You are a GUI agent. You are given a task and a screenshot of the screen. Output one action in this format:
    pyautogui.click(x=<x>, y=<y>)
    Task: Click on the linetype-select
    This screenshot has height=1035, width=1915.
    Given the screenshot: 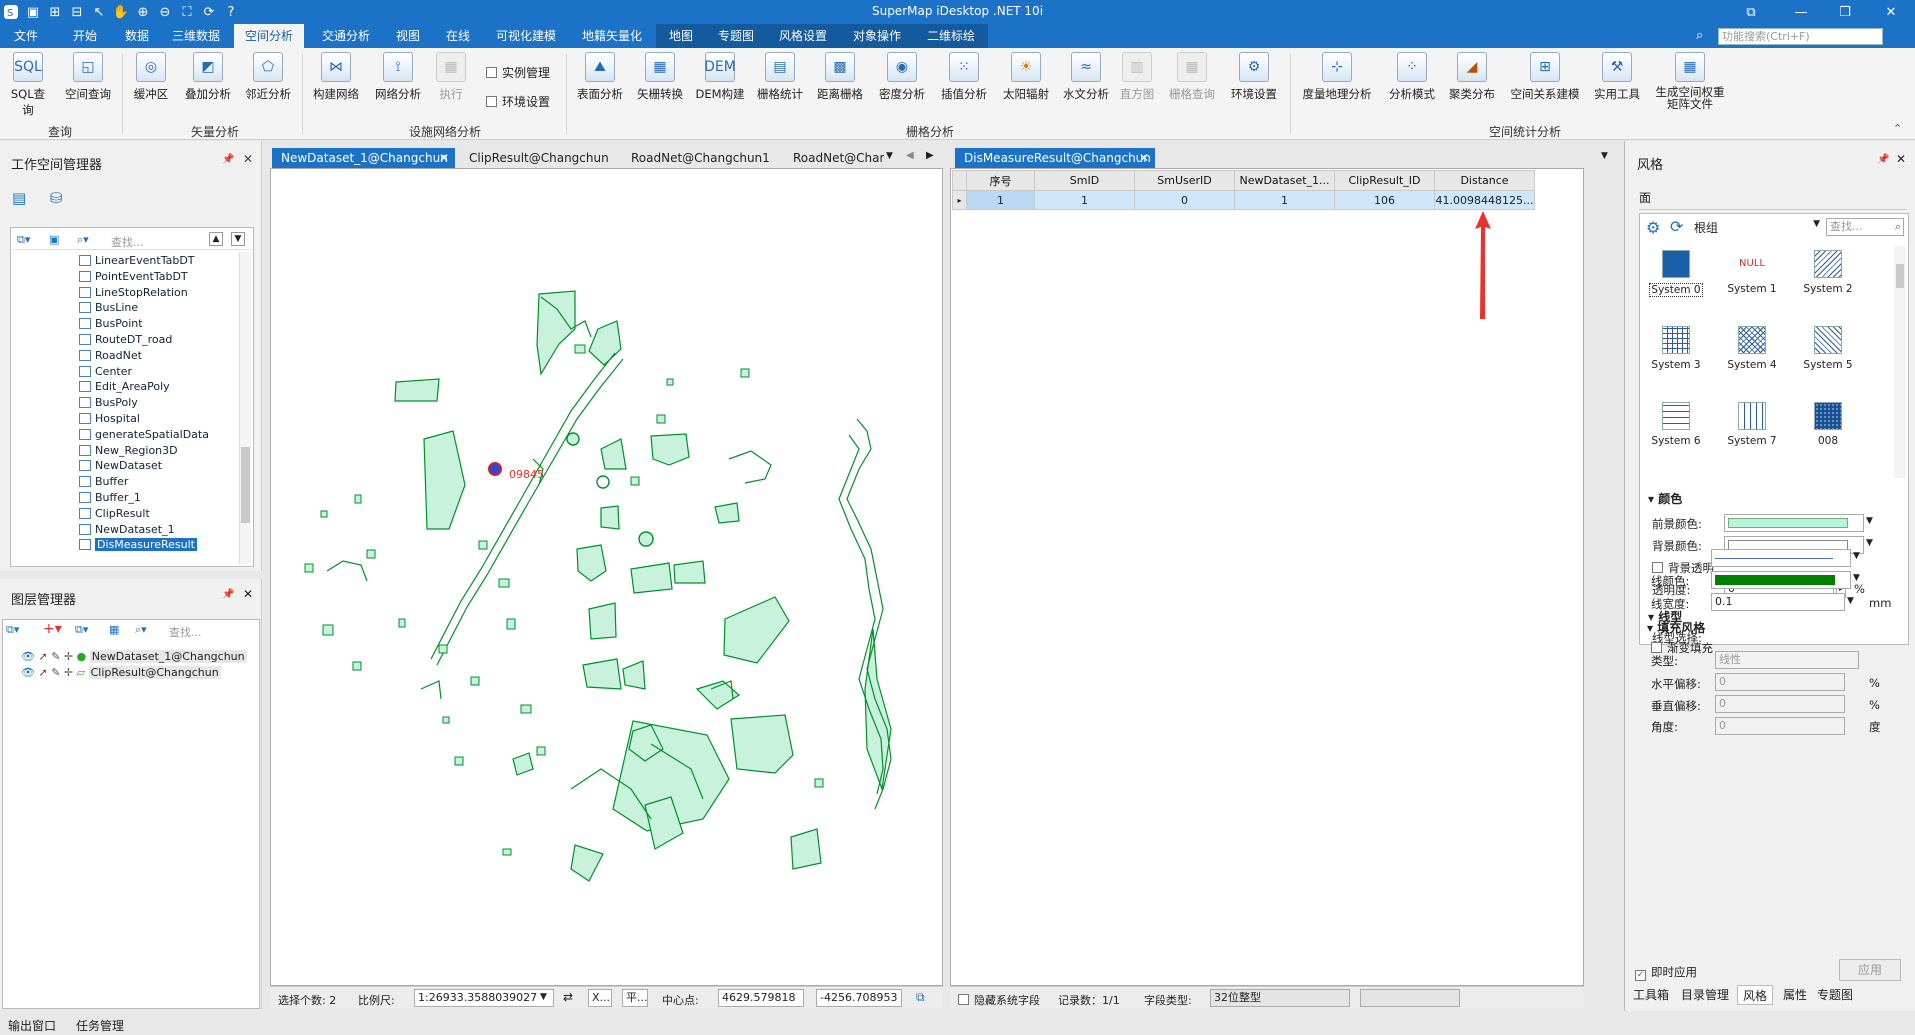 What is the action you would take?
    pyautogui.click(x=1781, y=558)
    